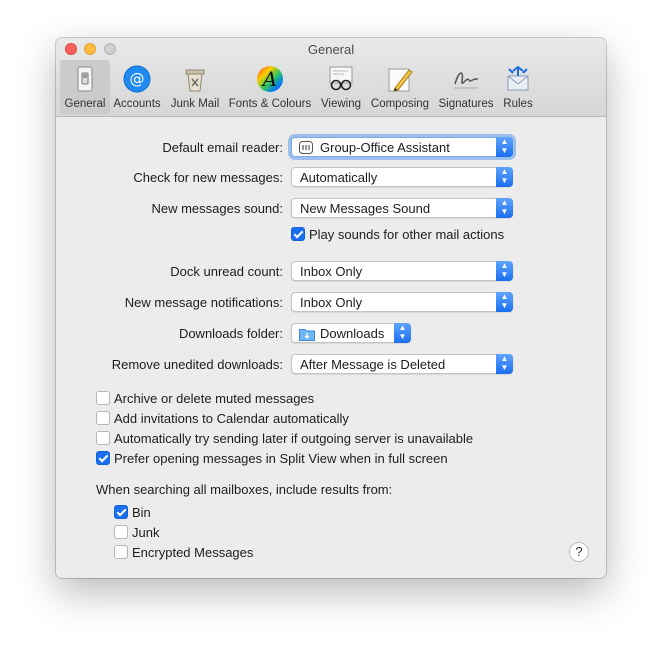 This screenshot has height=653, width=662. I want to click on tab-fonts-colours: A Fonts & Colours, so click(270, 87).